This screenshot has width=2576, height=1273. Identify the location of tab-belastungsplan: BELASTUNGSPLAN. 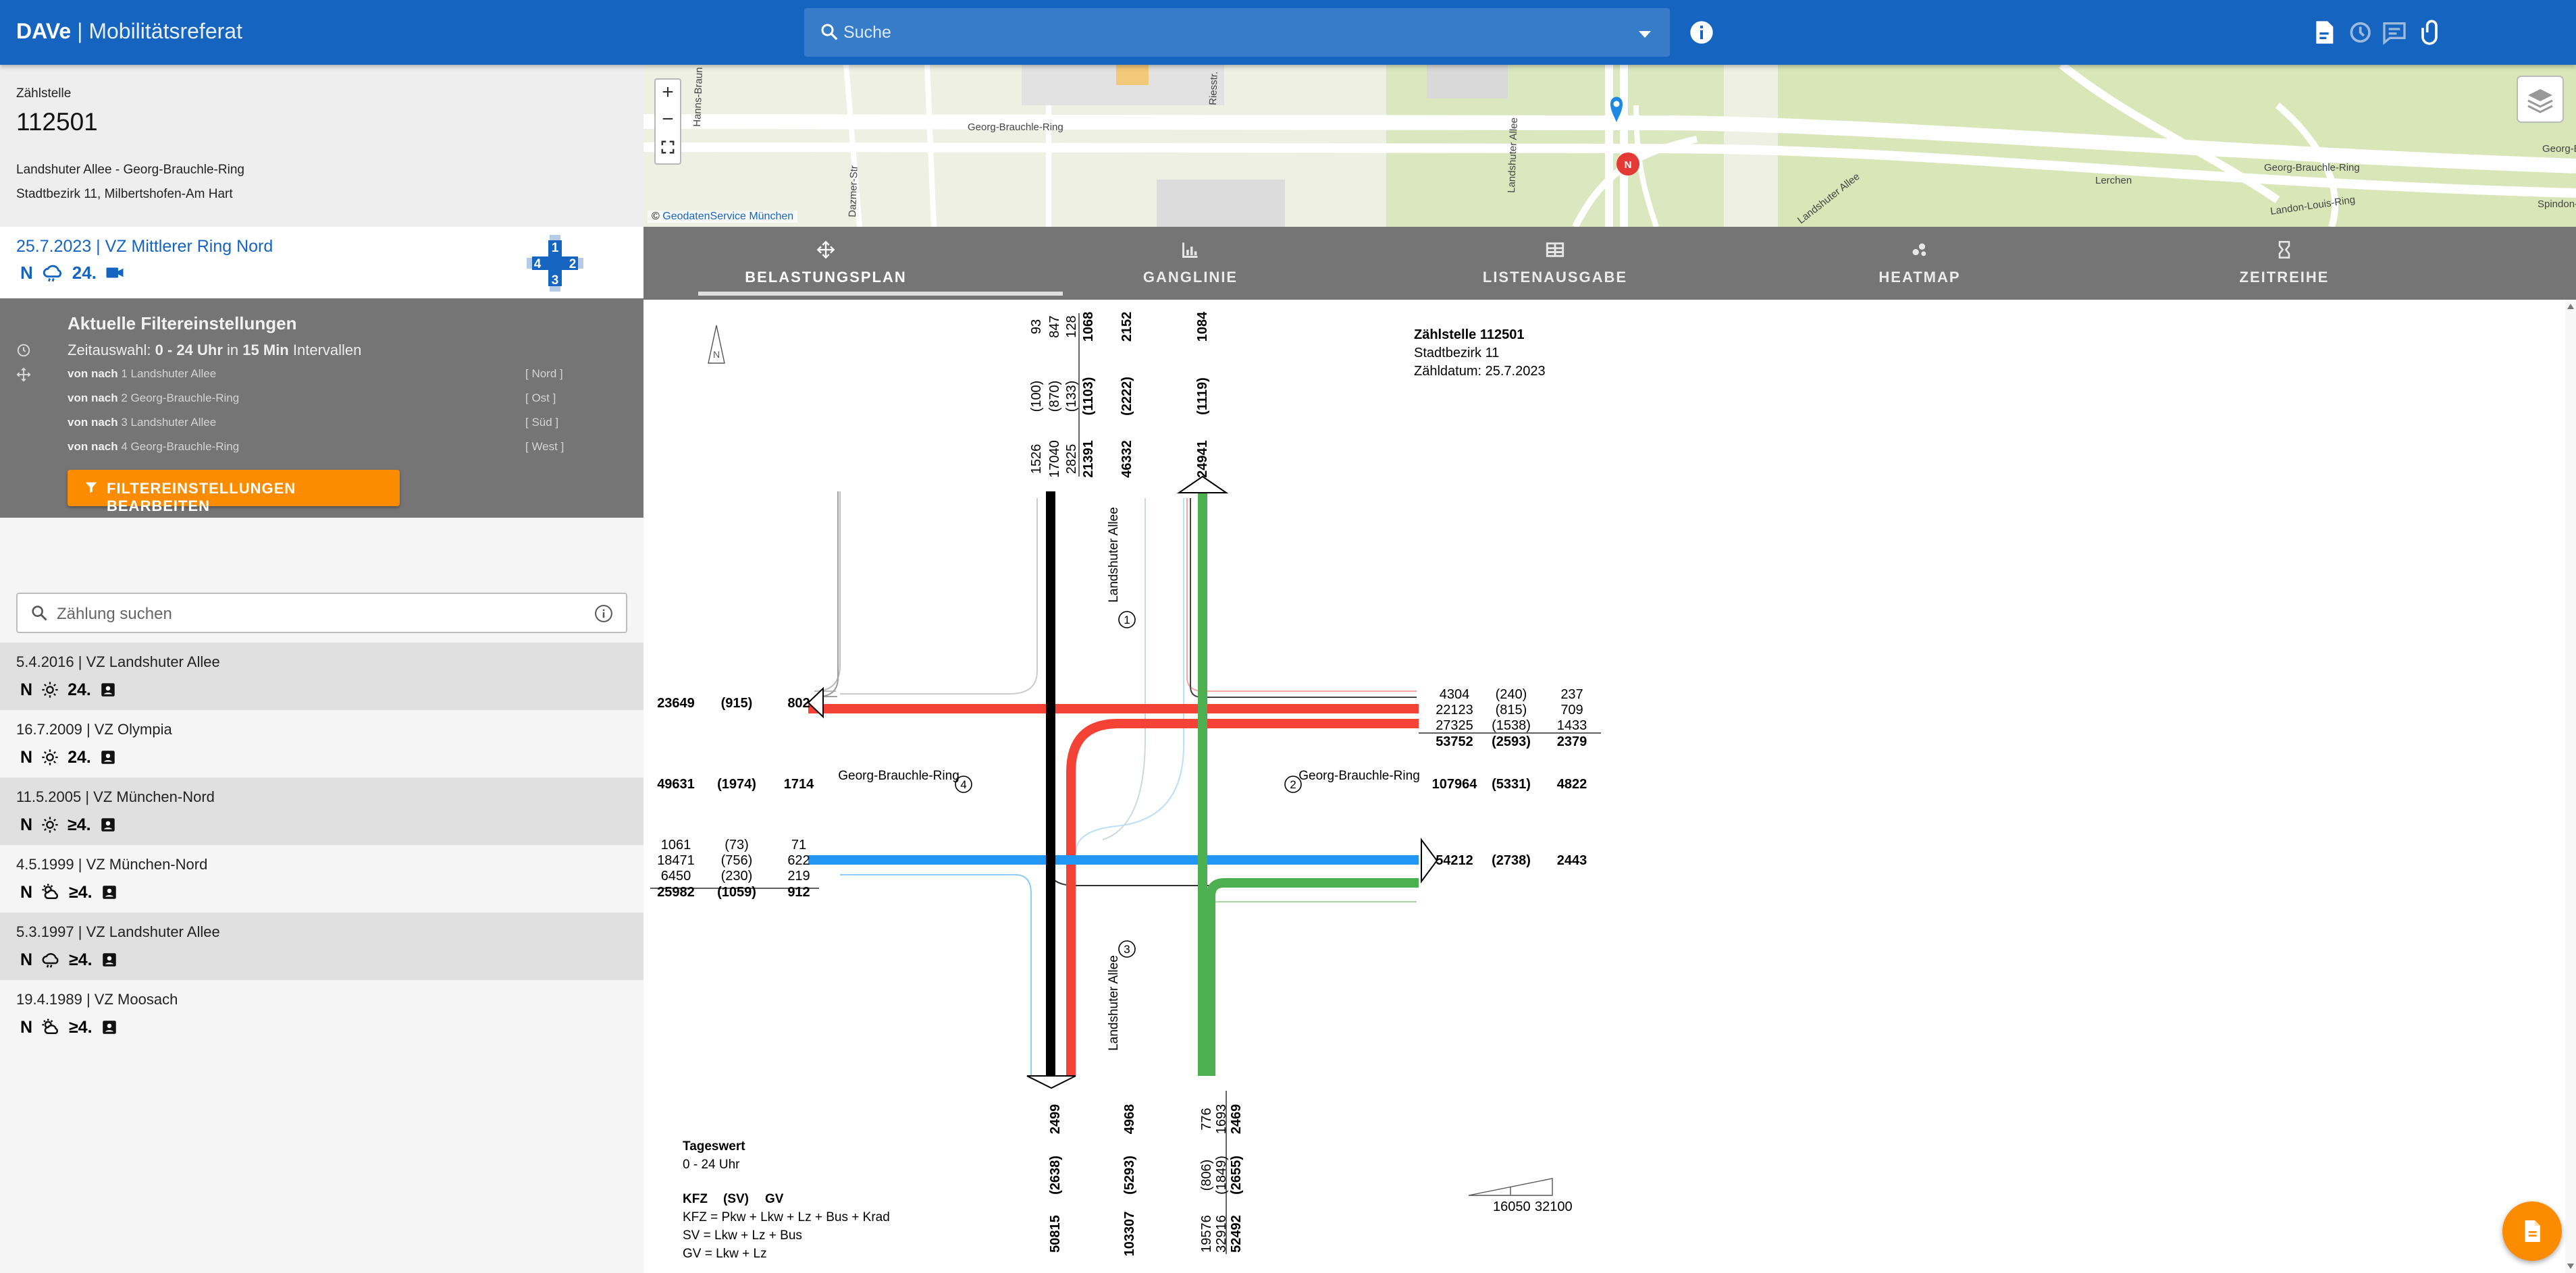
(853, 263).